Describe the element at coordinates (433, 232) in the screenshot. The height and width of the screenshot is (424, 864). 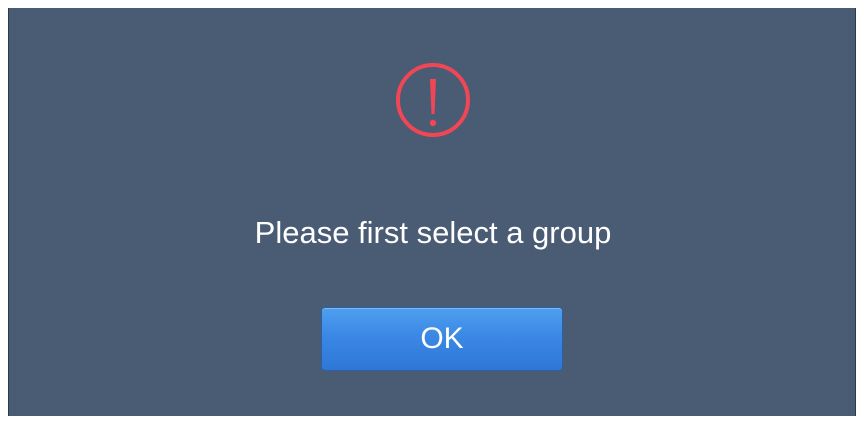
I see `dialog-message: Please first select a group` at that location.